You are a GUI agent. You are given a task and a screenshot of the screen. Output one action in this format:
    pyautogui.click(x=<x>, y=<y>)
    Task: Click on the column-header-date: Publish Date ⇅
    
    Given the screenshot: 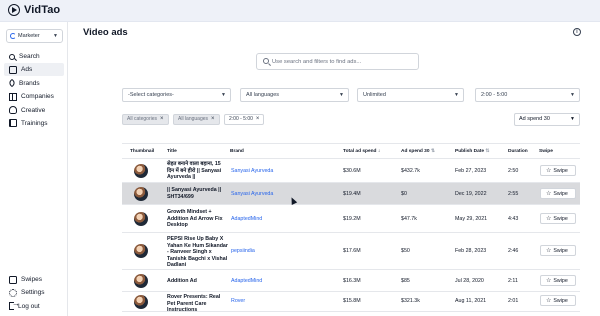 What is the action you would take?
    pyautogui.click(x=472, y=151)
    